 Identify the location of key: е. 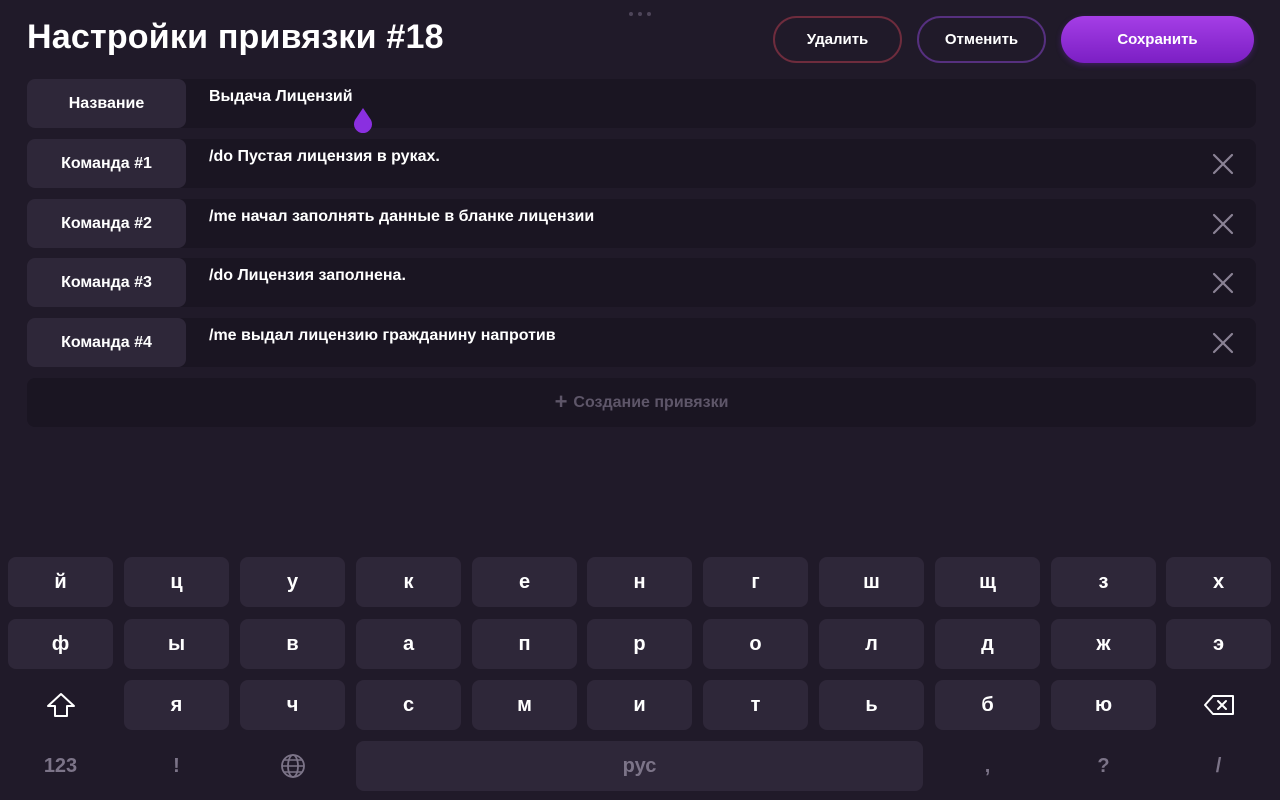
(524, 582).